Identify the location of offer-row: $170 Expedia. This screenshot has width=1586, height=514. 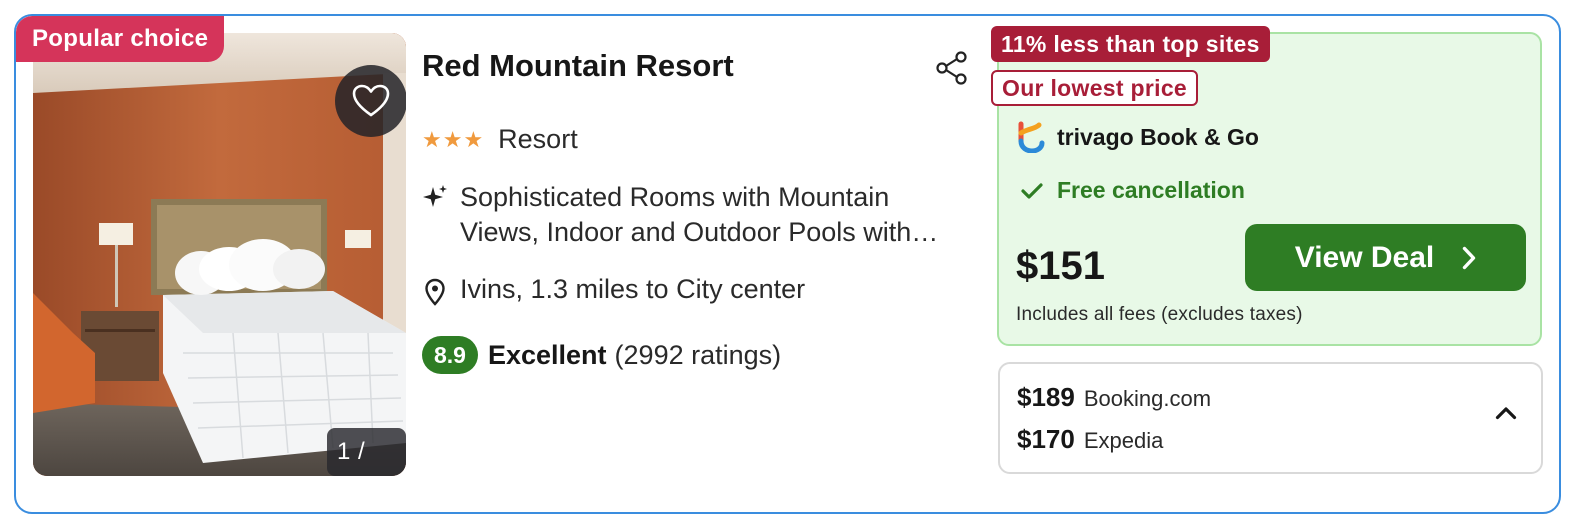
(1090, 439).